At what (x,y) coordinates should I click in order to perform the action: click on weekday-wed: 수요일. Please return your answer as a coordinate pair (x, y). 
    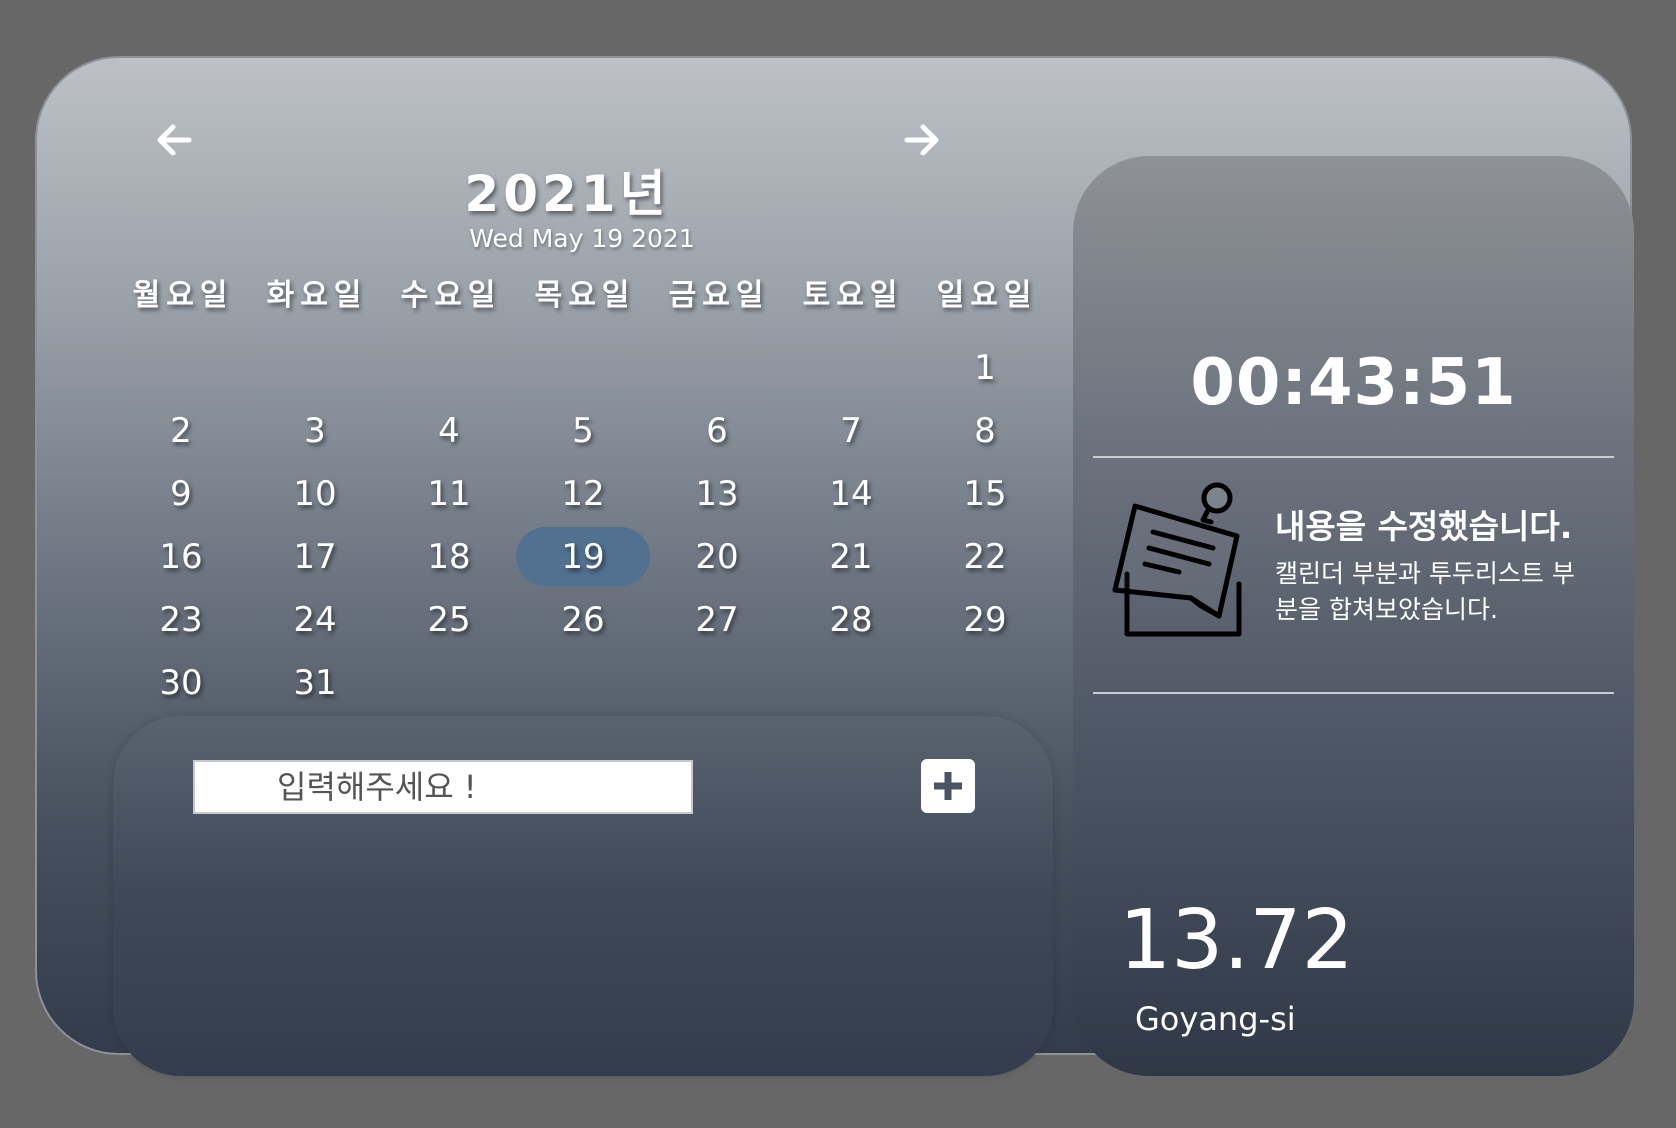
    Looking at the image, I should click on (451, 295).